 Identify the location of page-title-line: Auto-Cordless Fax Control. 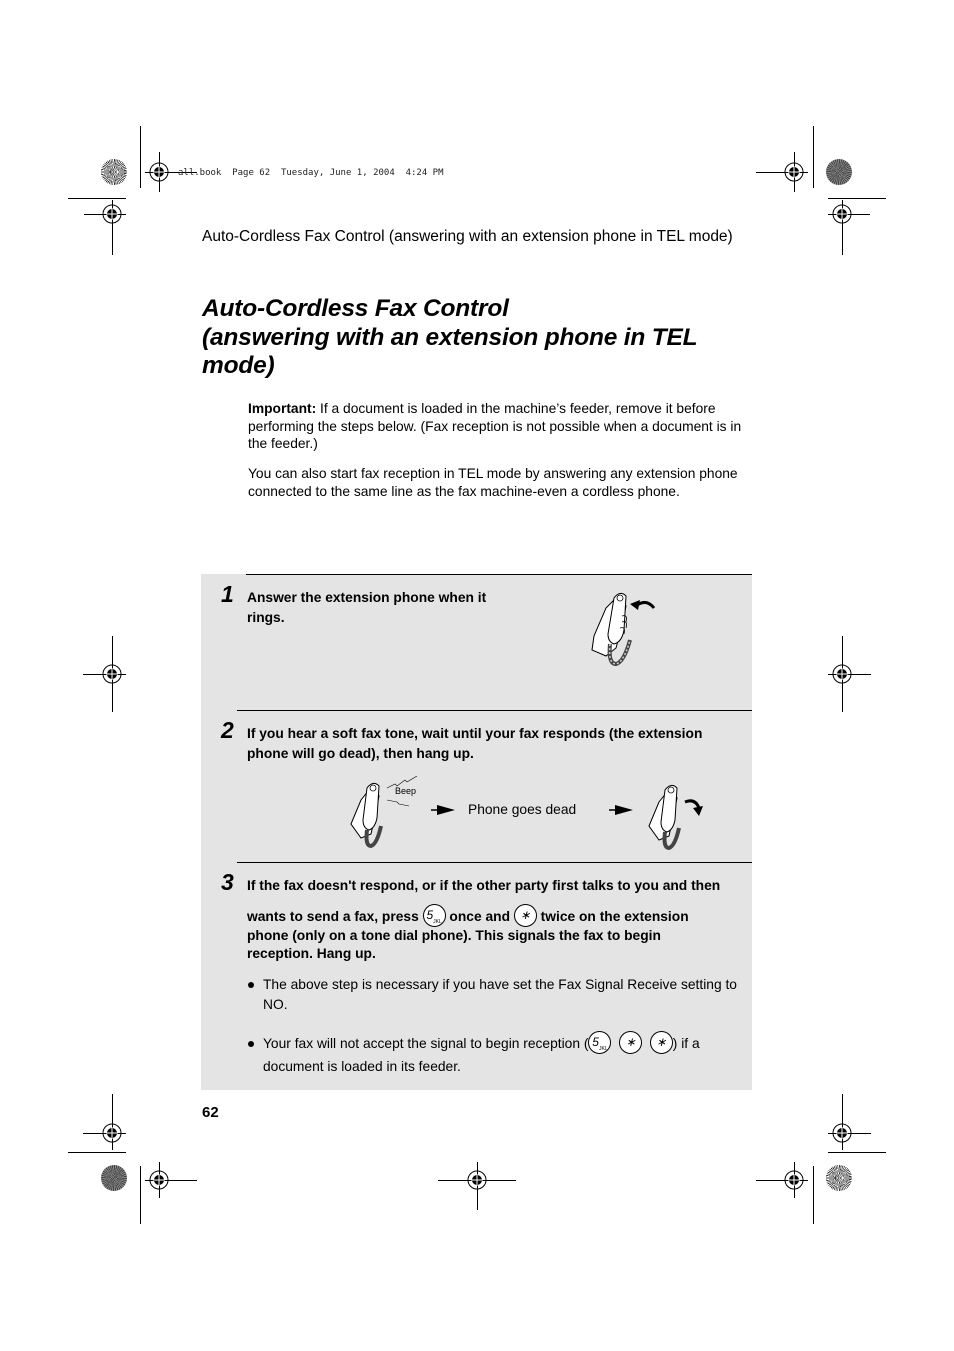
(355, 308).